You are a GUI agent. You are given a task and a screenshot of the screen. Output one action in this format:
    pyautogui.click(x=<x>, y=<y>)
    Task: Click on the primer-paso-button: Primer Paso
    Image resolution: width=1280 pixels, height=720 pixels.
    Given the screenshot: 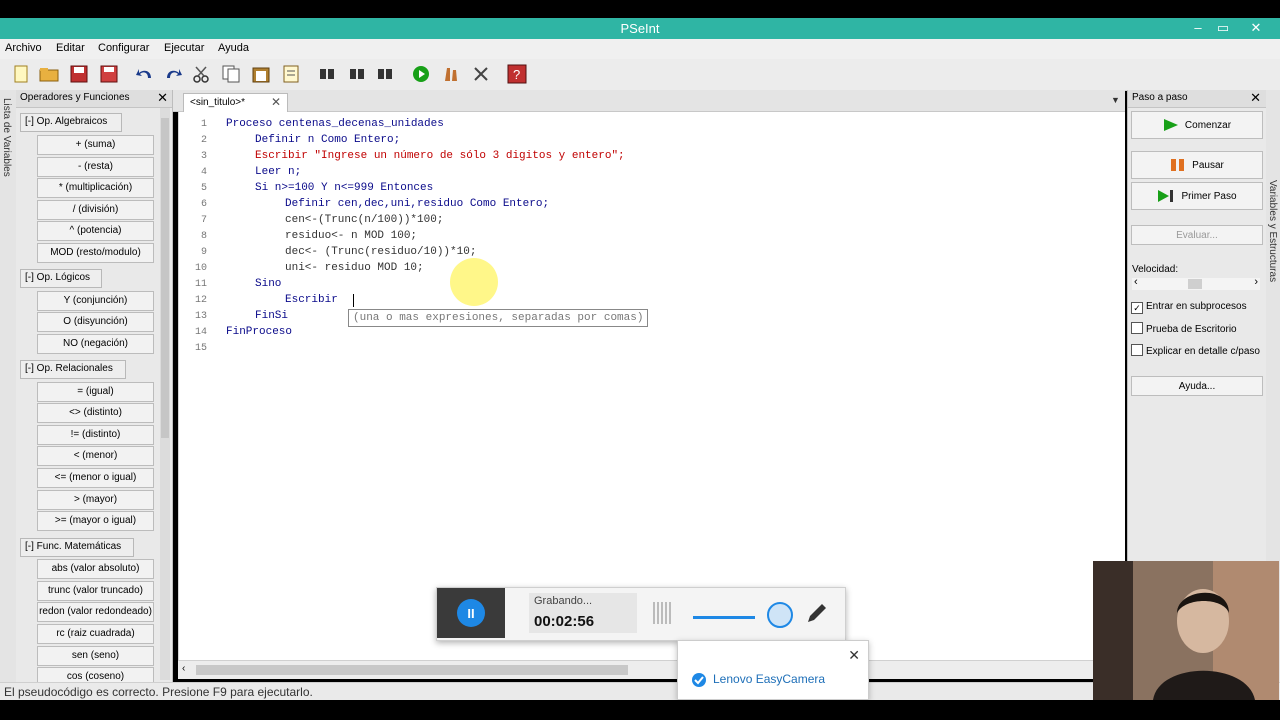 What is the action you would take?
    pyautogui.click(x=1197, y=196)
    